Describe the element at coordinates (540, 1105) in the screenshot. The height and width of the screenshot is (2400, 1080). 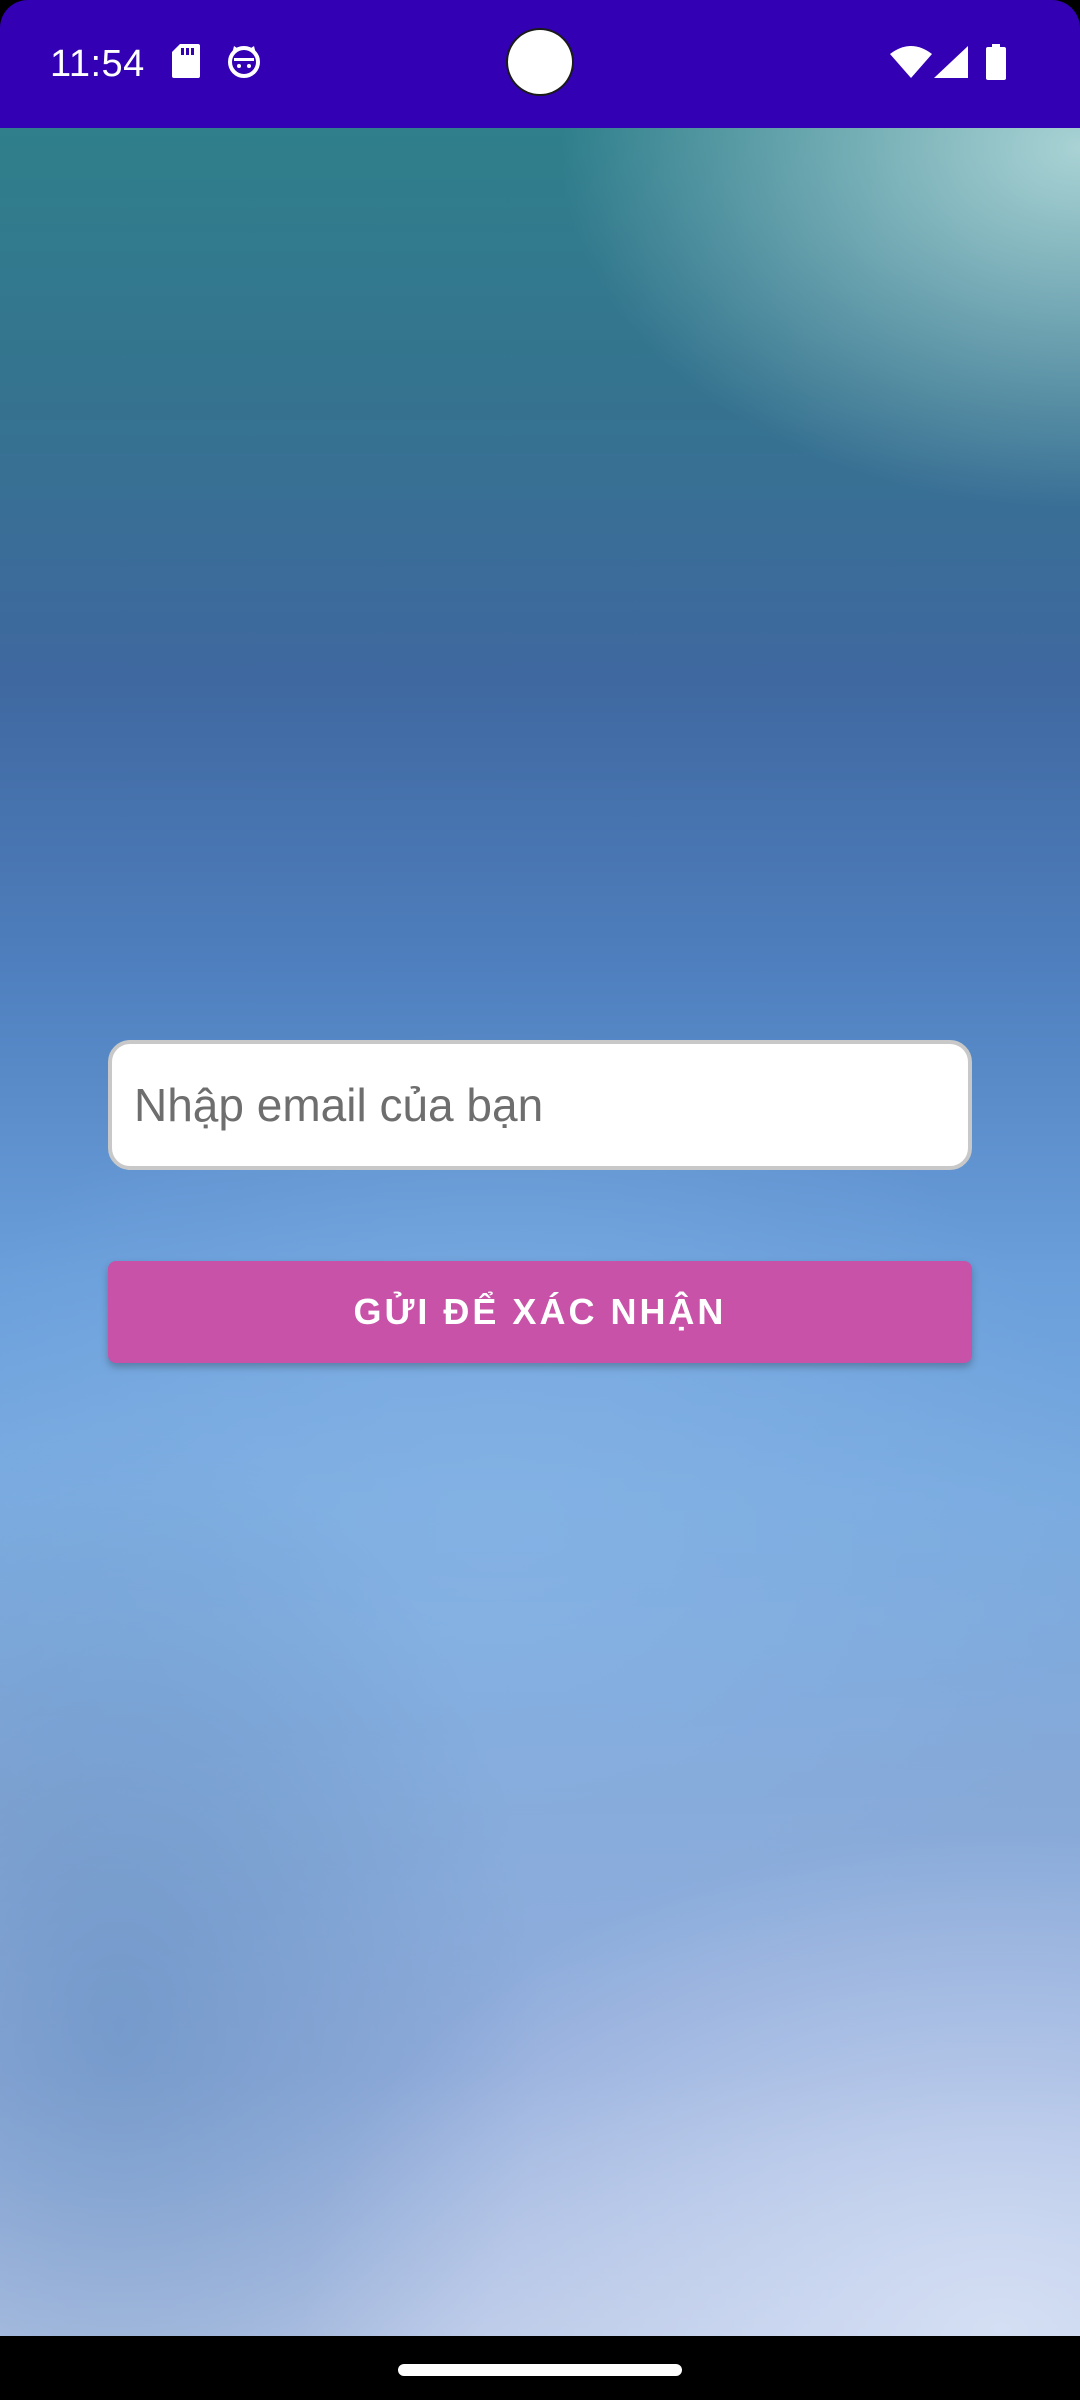
I see `email-input` at that location.